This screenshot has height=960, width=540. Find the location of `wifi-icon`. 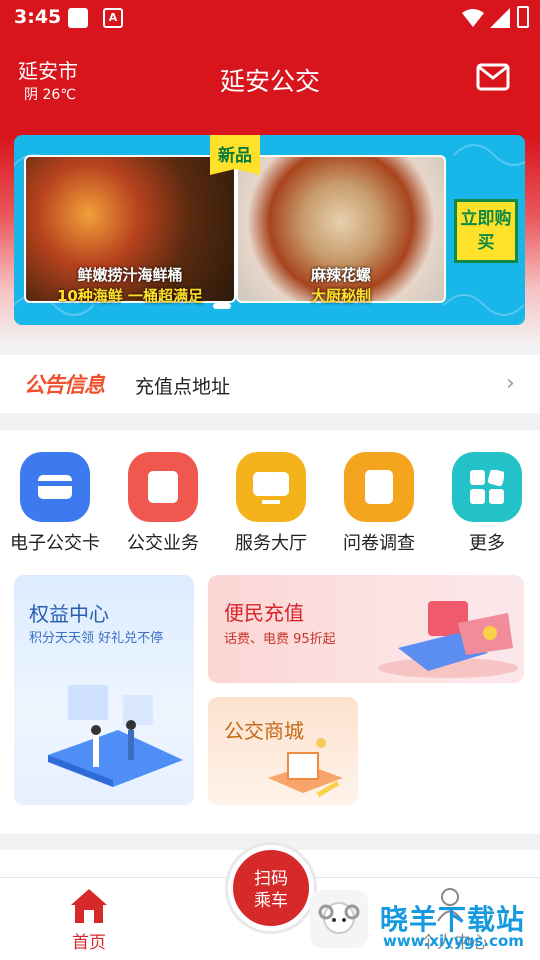

wifi-icon is located at coordinates (473, 18).